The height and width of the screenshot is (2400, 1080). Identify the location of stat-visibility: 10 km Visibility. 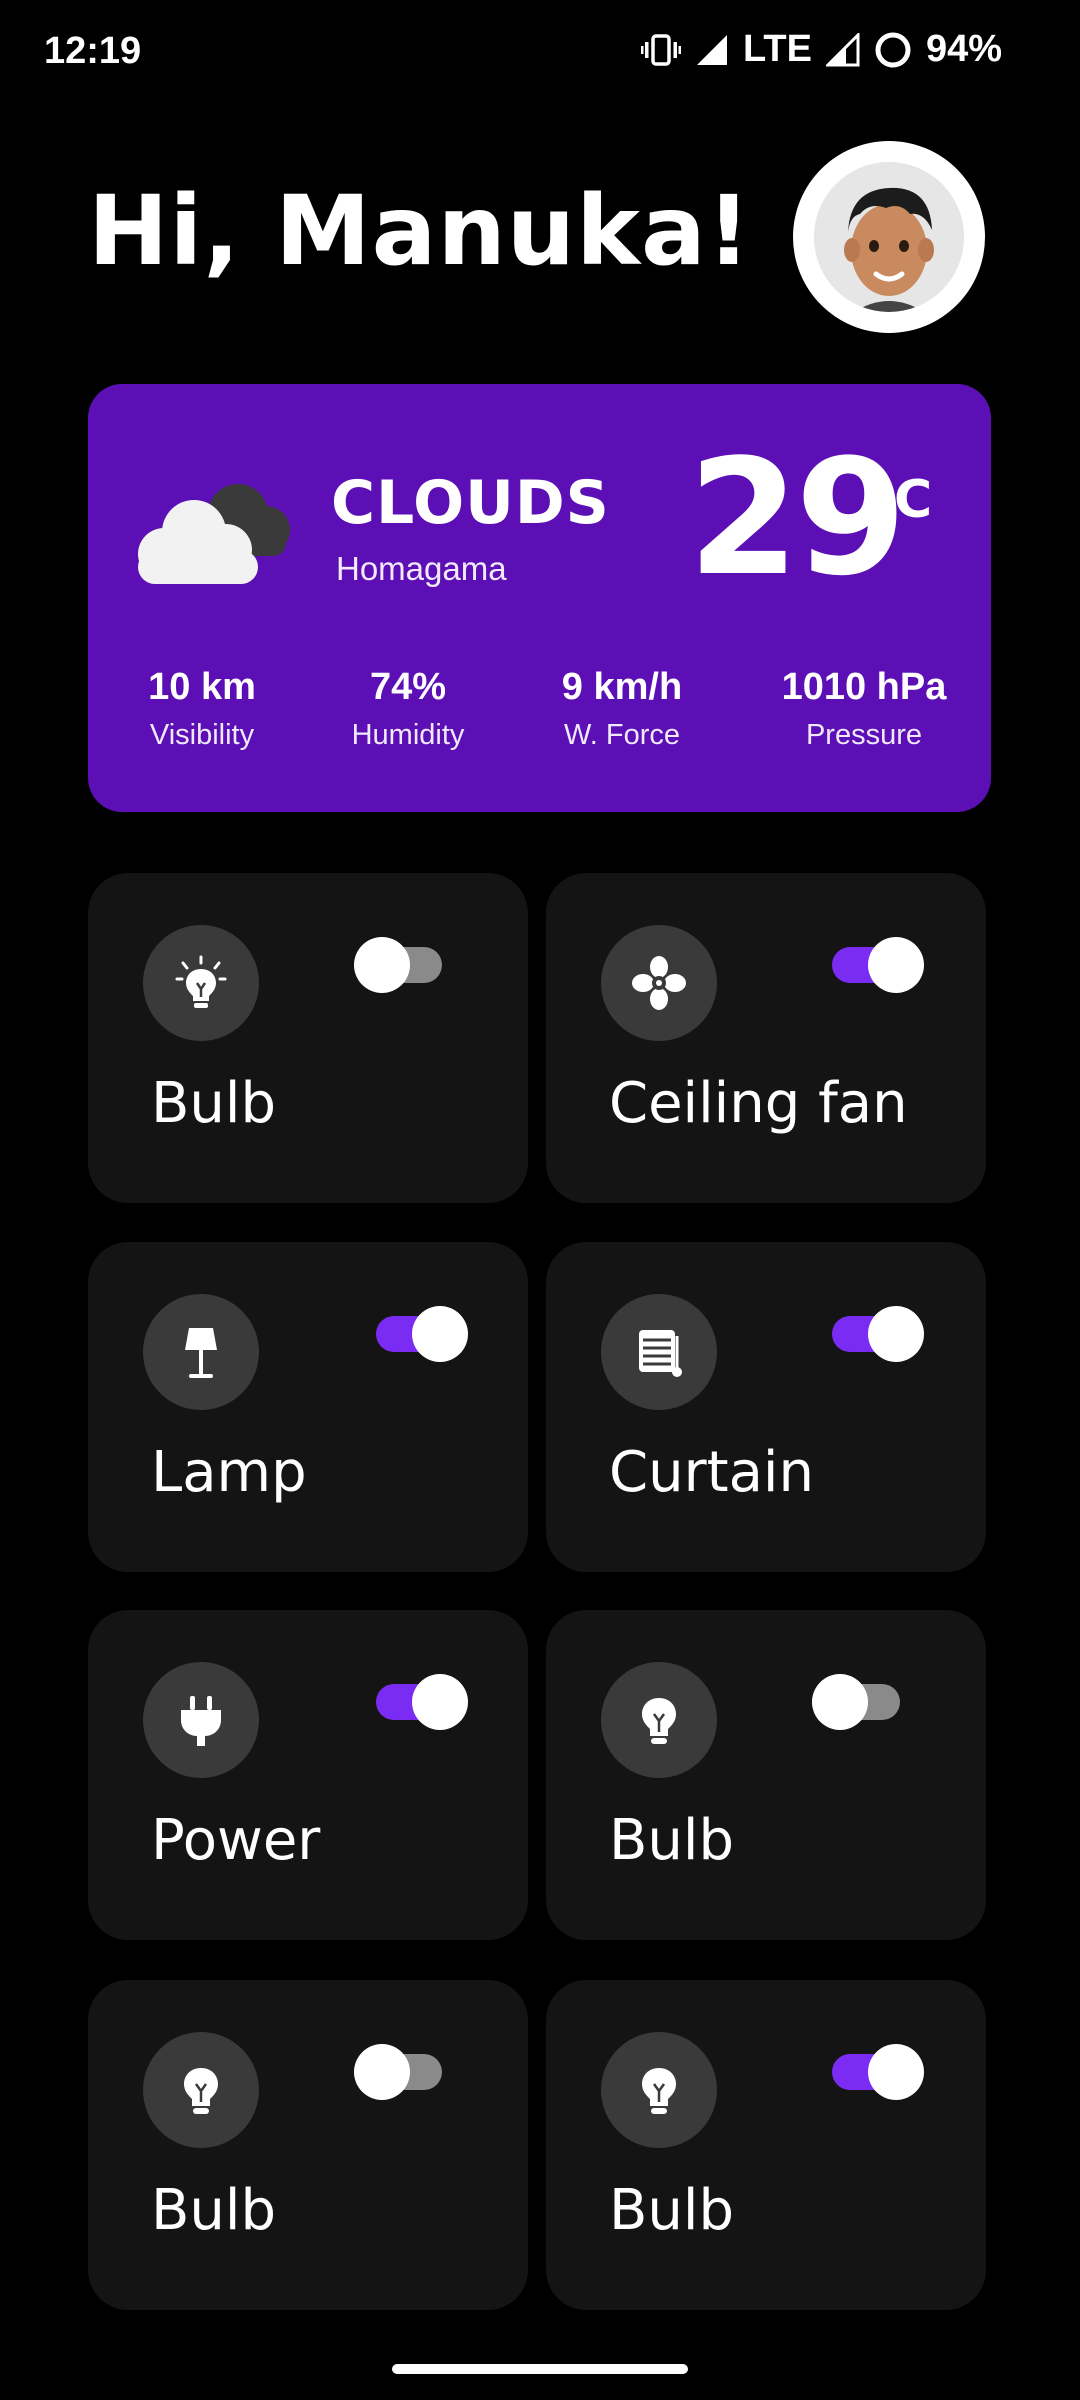
(202, 709).